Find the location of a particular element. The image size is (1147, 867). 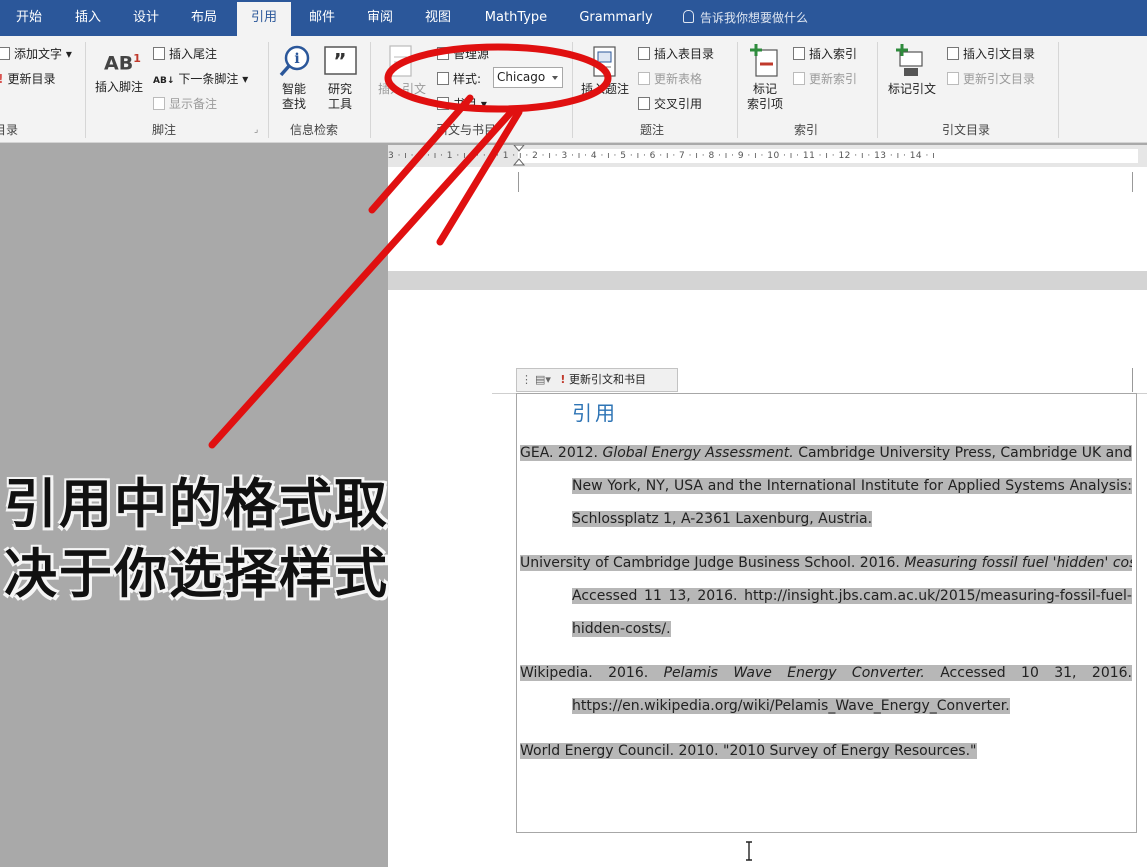

update-toc-button: !更新目录 is located at coordinates (28, 78).